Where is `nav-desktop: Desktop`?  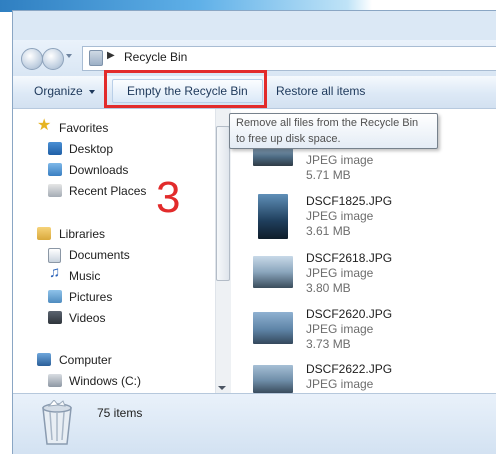 nav-desktop: Desktop is located at coordinates (91, 149).